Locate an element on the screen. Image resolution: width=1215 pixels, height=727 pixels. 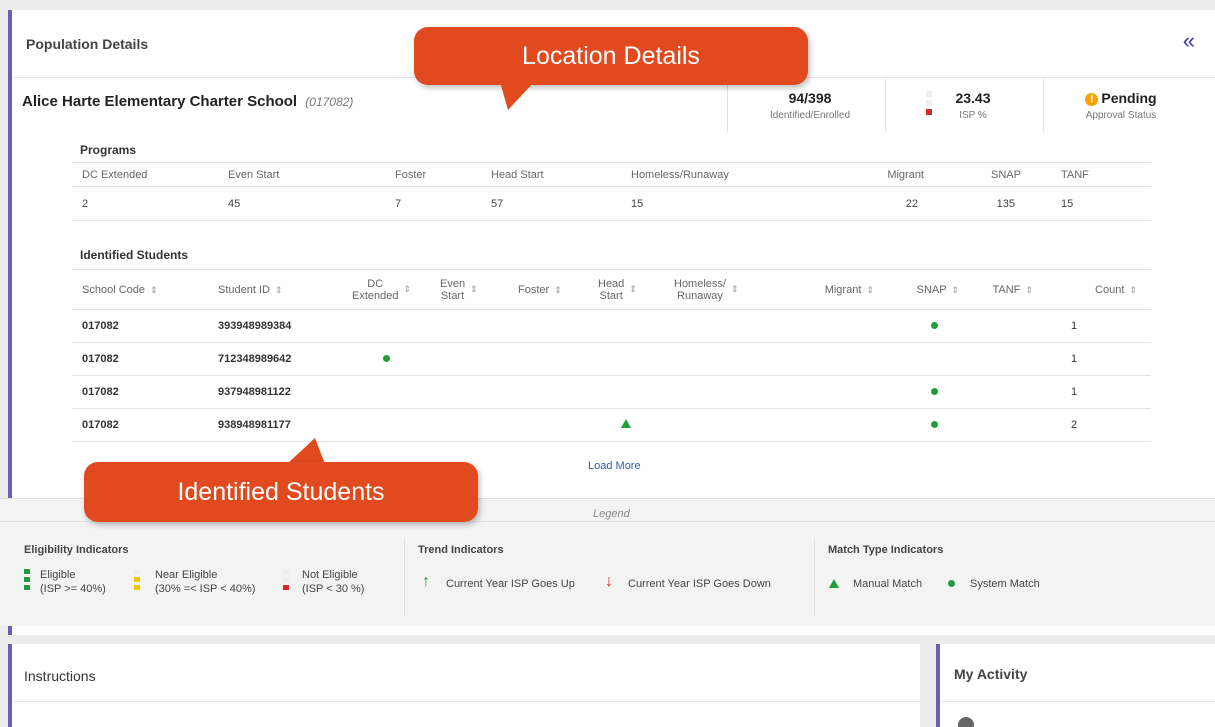
programs-title: Programs is located at coordinates (108, 150).